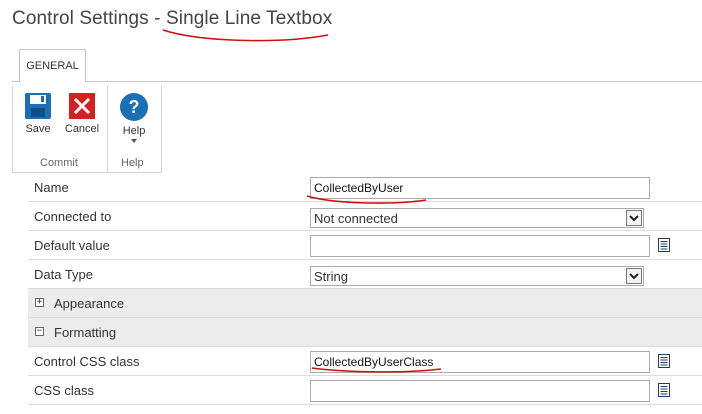  What do you see at coordinates (85, 332) in the screenshot?
I see `formatting-label: Formatting` at bounding box center [85, 332].